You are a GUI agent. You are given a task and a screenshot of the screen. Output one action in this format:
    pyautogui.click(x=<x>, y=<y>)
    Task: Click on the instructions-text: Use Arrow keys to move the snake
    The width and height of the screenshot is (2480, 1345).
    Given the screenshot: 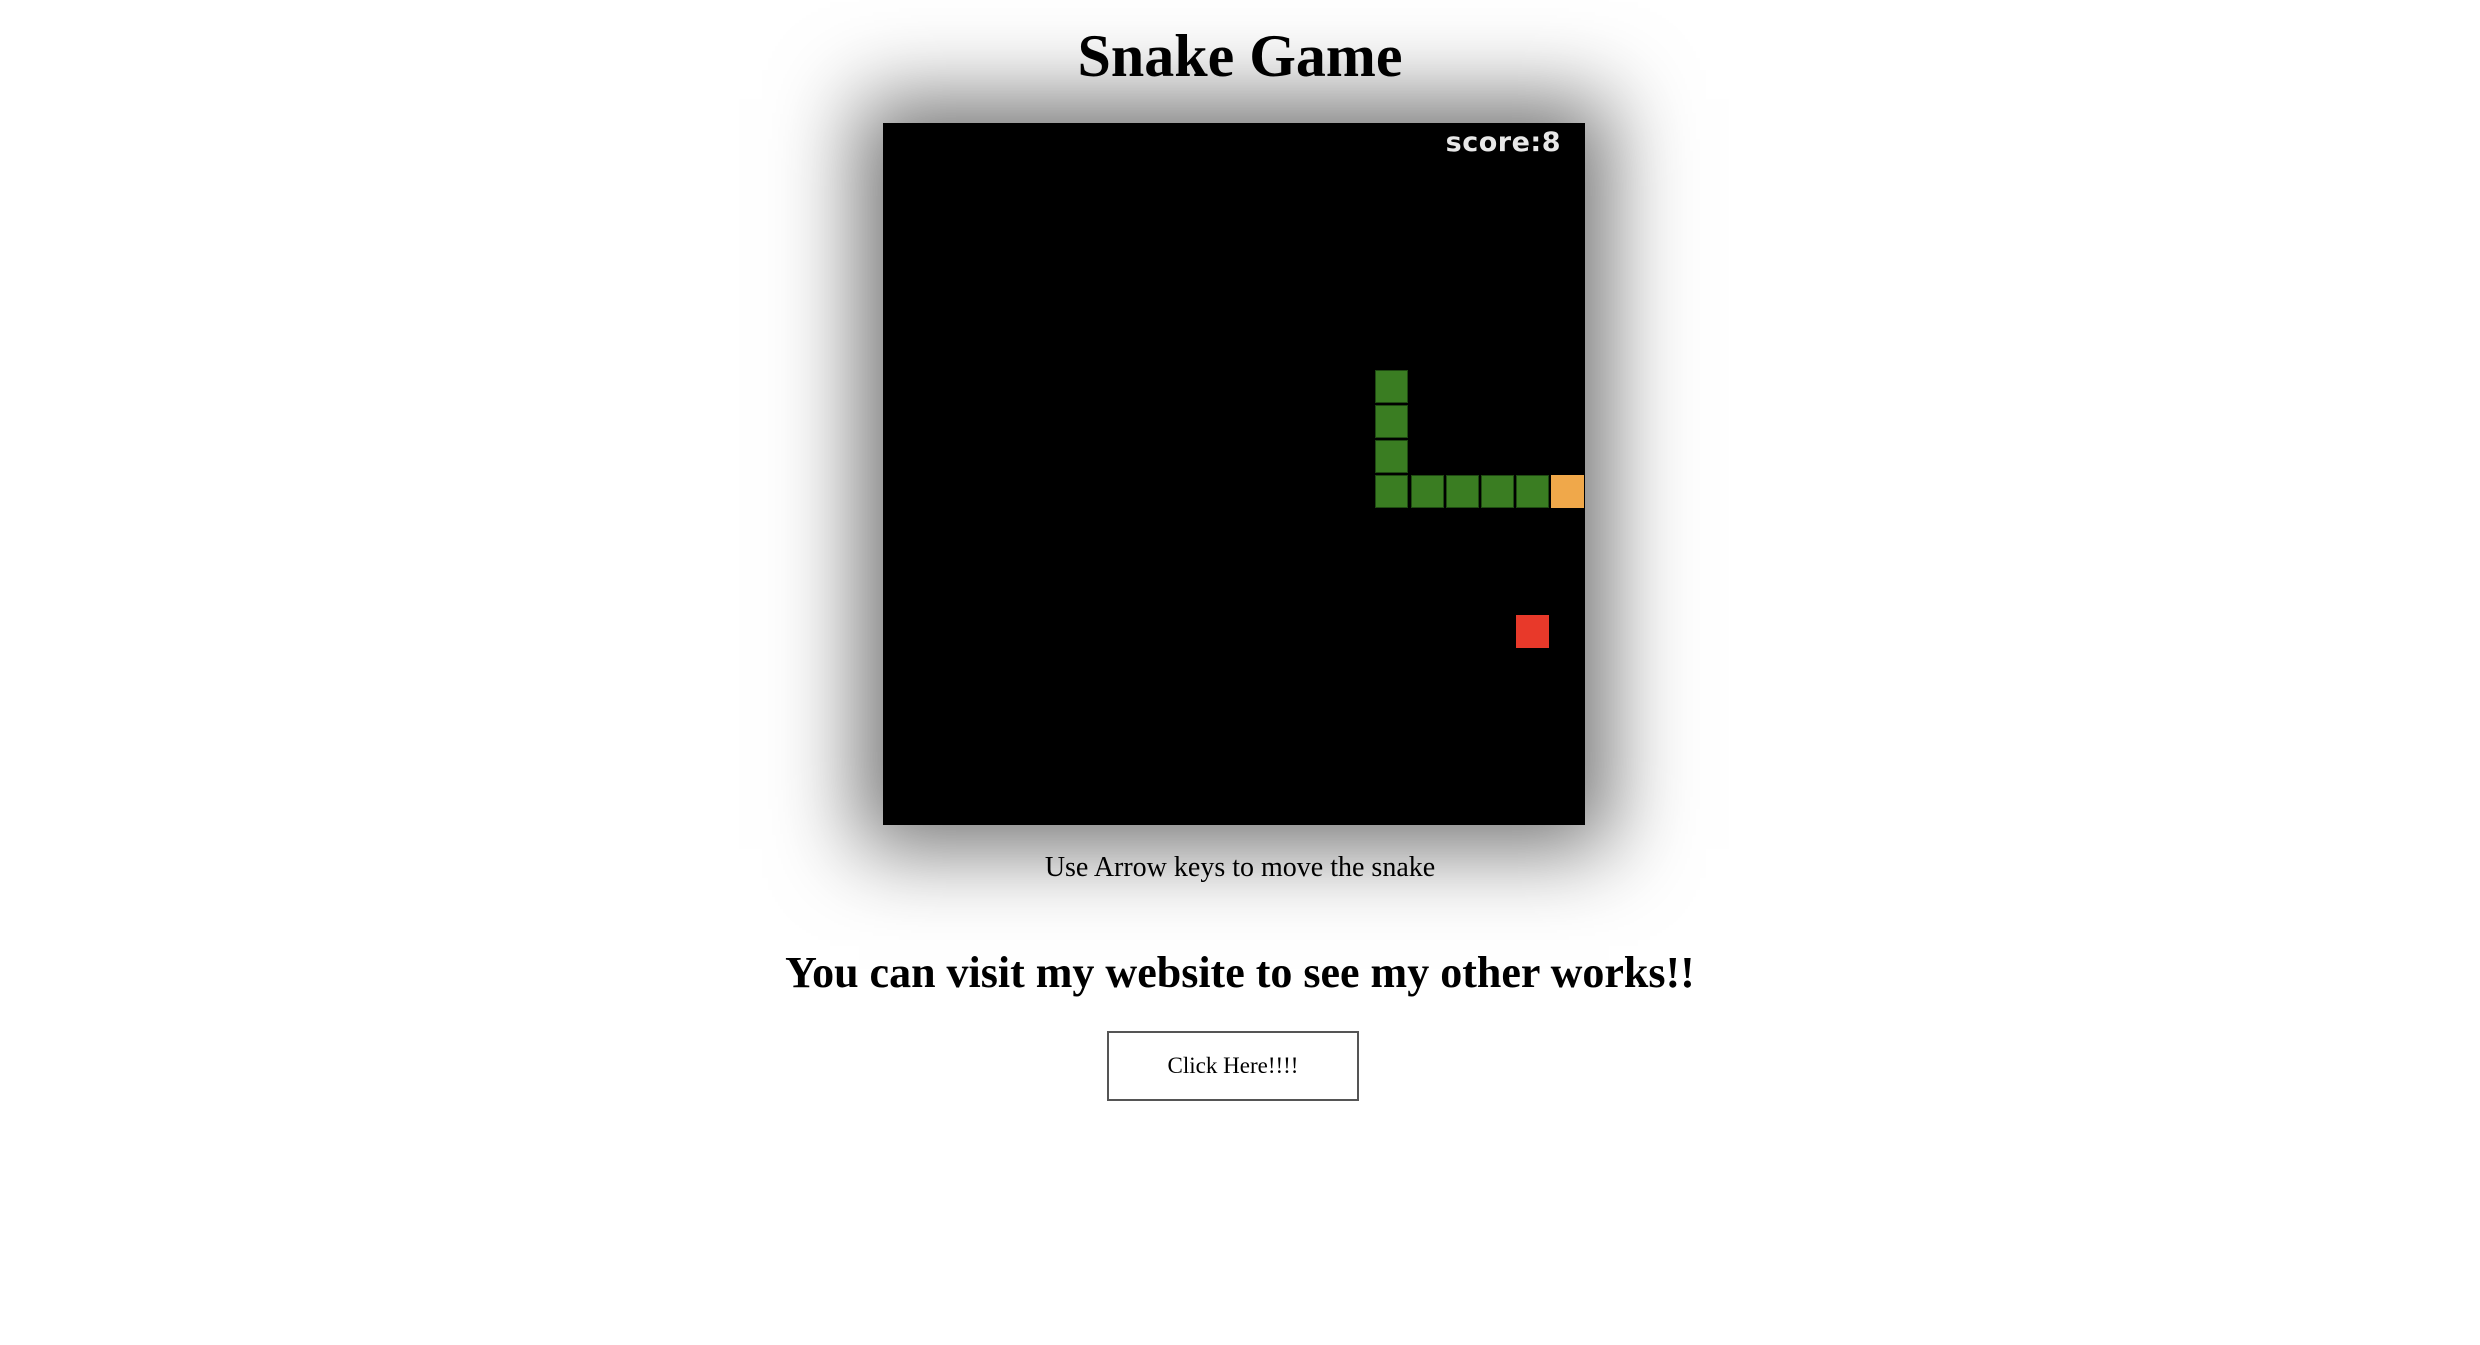 What is the action you would take?
    pyautogui.click(x=1240, y=867)
    